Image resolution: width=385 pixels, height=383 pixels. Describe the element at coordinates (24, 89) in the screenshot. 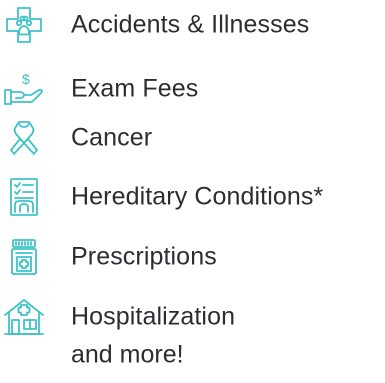

I see `hand-holding-money-icon: $` at that location.